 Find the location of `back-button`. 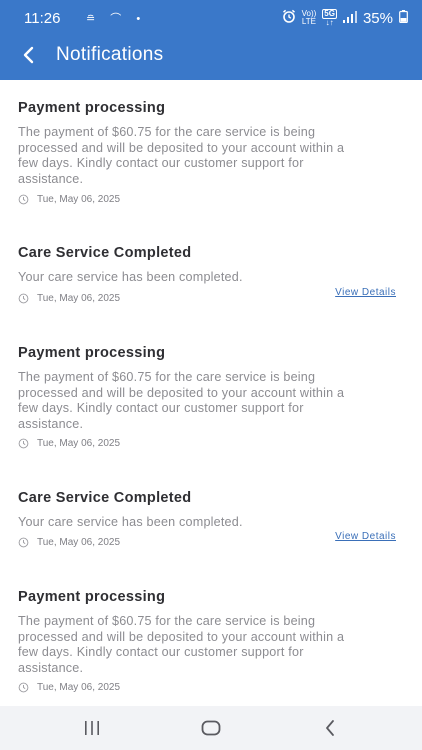

back-button is located at coordinates (29, 55).